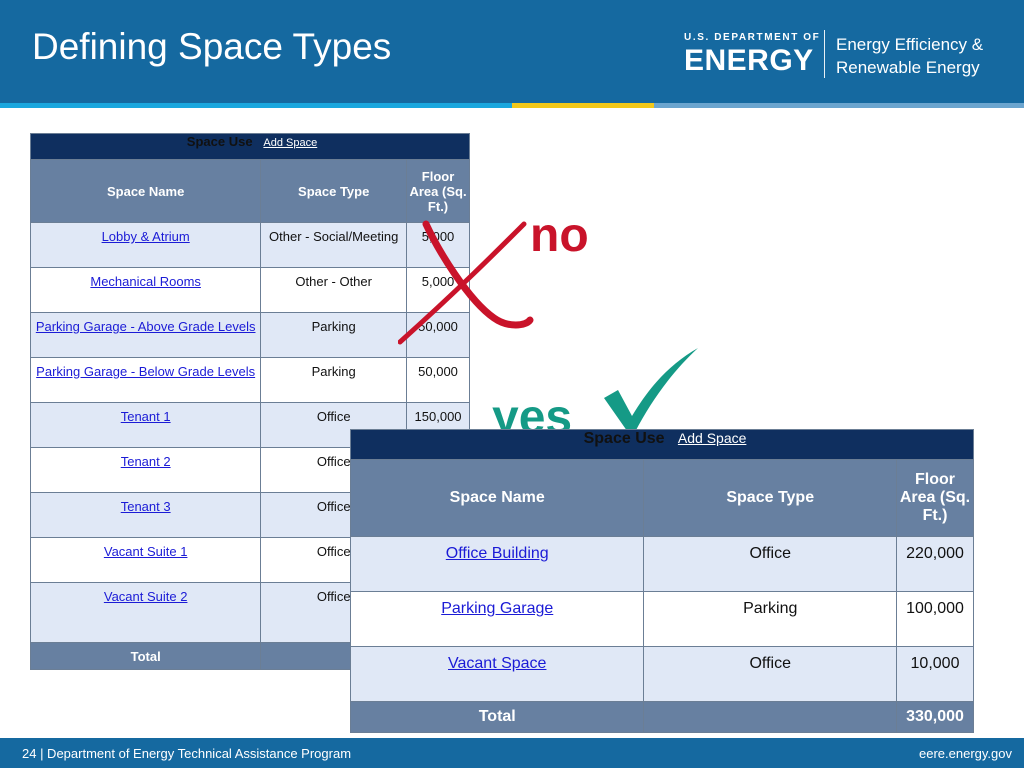 This screenshot has height=768, width=1024. I want to click on check-mark-icon, so click(651, 393).